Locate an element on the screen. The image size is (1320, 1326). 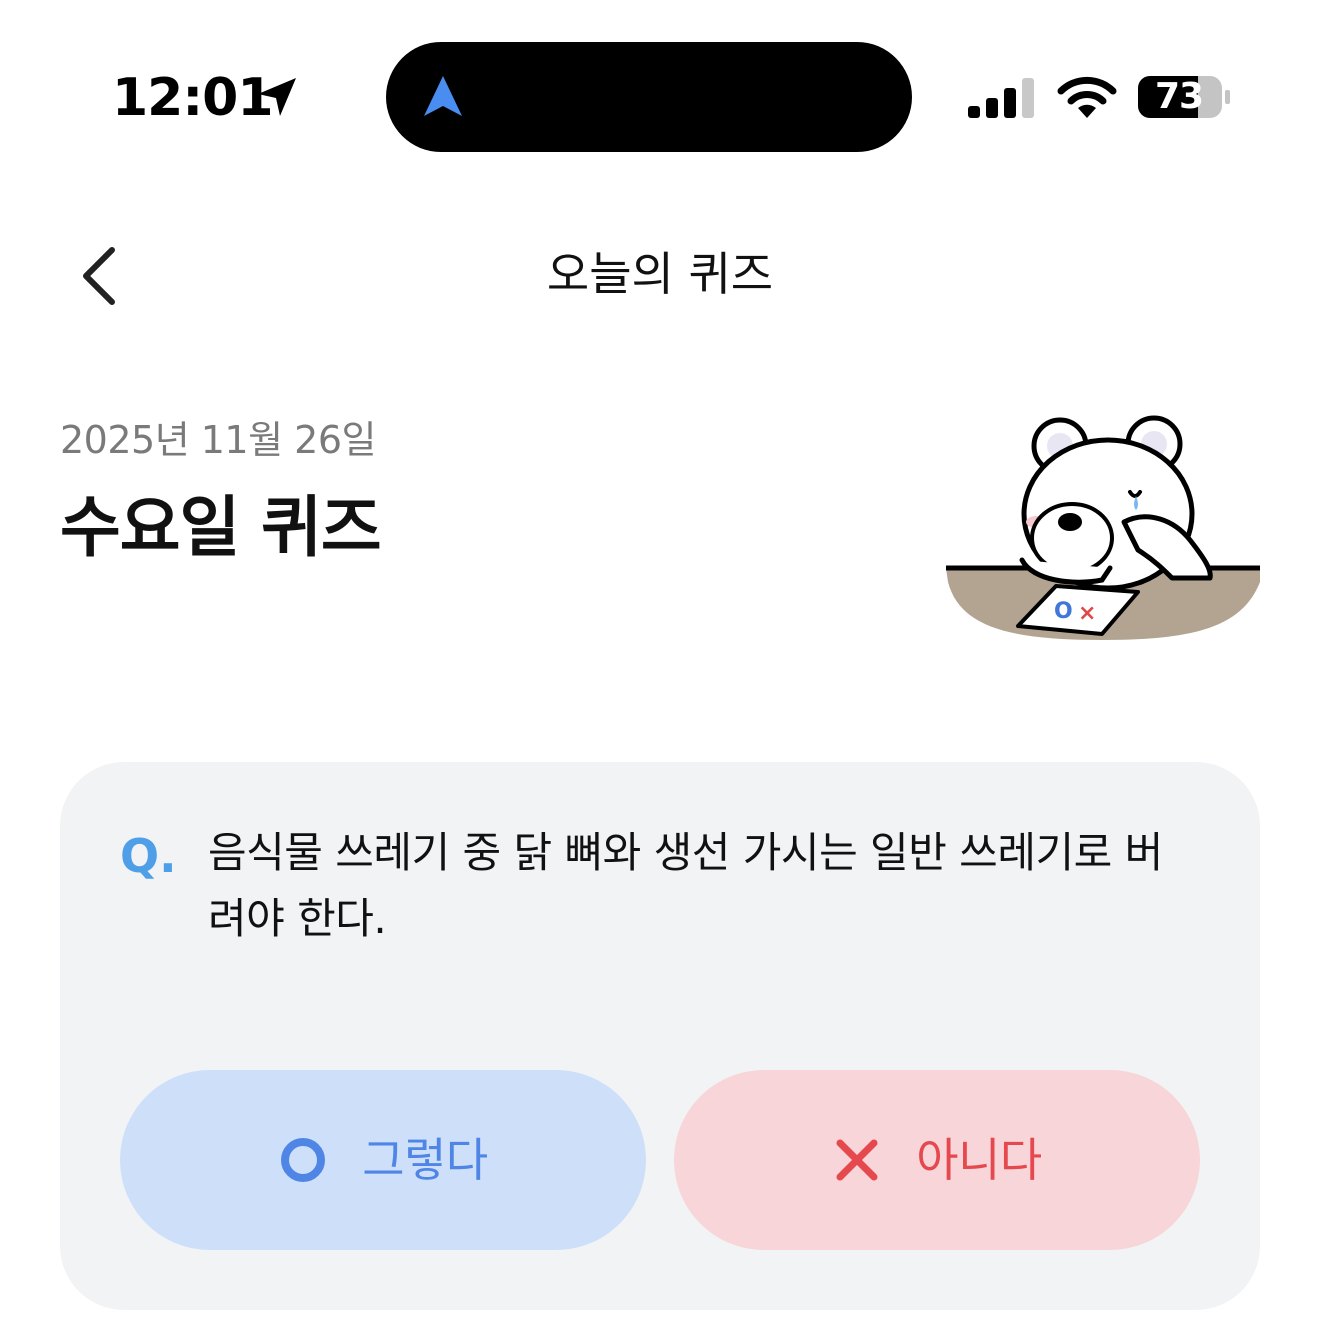
x-mark-icon is located at coordinates (857, 1160).